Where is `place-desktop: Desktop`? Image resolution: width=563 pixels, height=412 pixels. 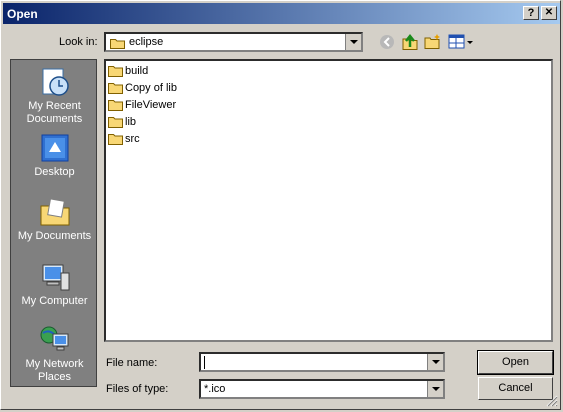 place-desktop: Desktop is located at coordinates (54, 155).